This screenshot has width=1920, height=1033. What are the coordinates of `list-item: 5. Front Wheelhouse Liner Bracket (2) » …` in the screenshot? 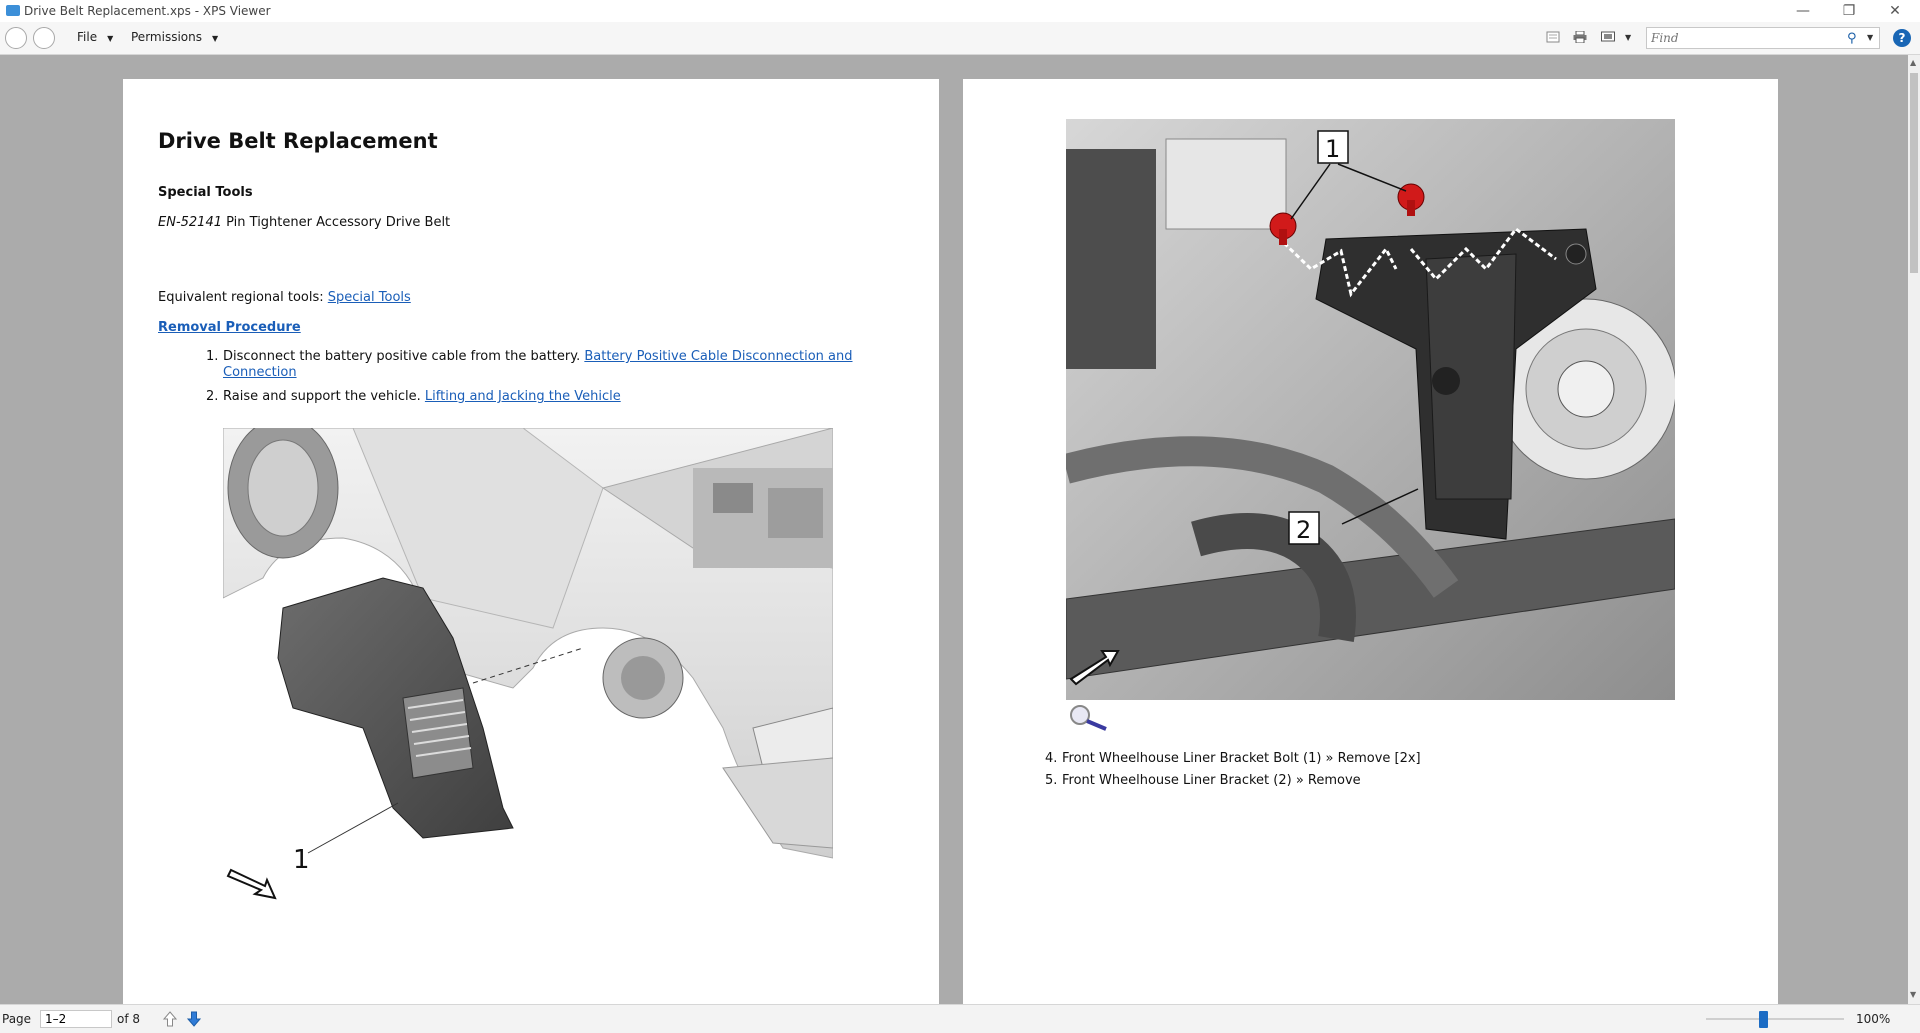 It's located at (1395, 781).